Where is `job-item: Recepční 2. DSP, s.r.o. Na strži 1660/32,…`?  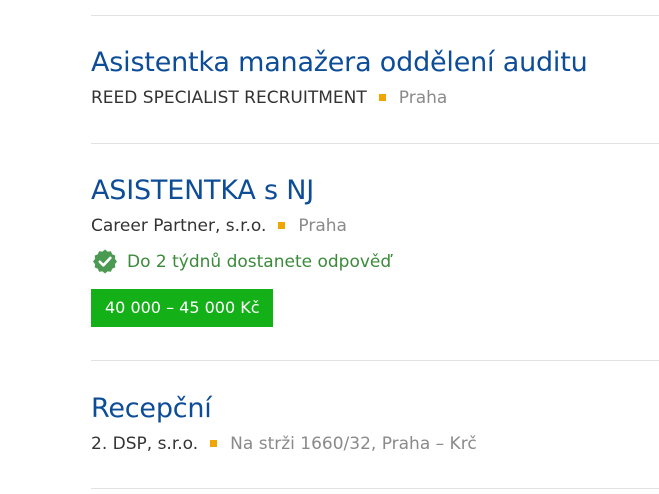 job-item: Recepční 2. DSP, s.r.o. Na strži 1660/32,… is located at coordinates (375, 424).